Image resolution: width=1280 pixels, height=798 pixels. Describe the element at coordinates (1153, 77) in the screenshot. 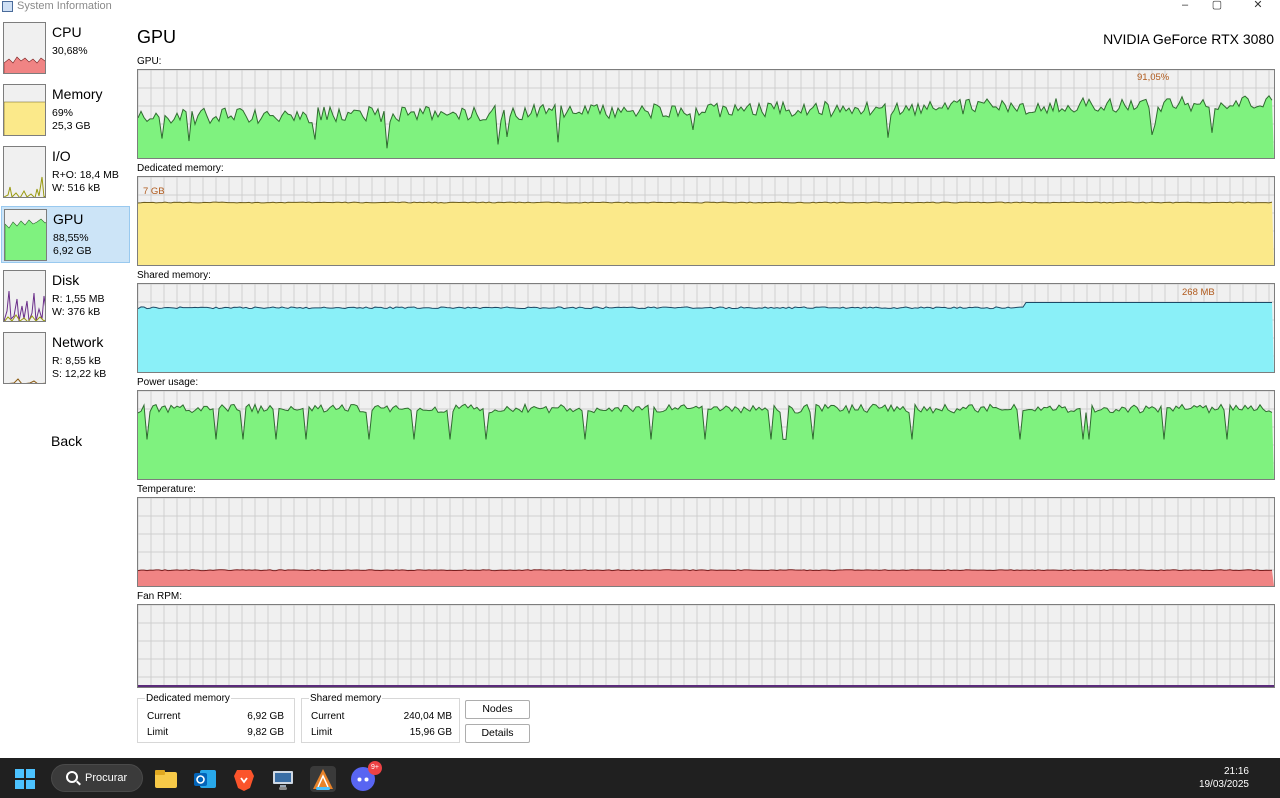

I see `gpu-usage-peak-annotation: 91,05%` at that location.